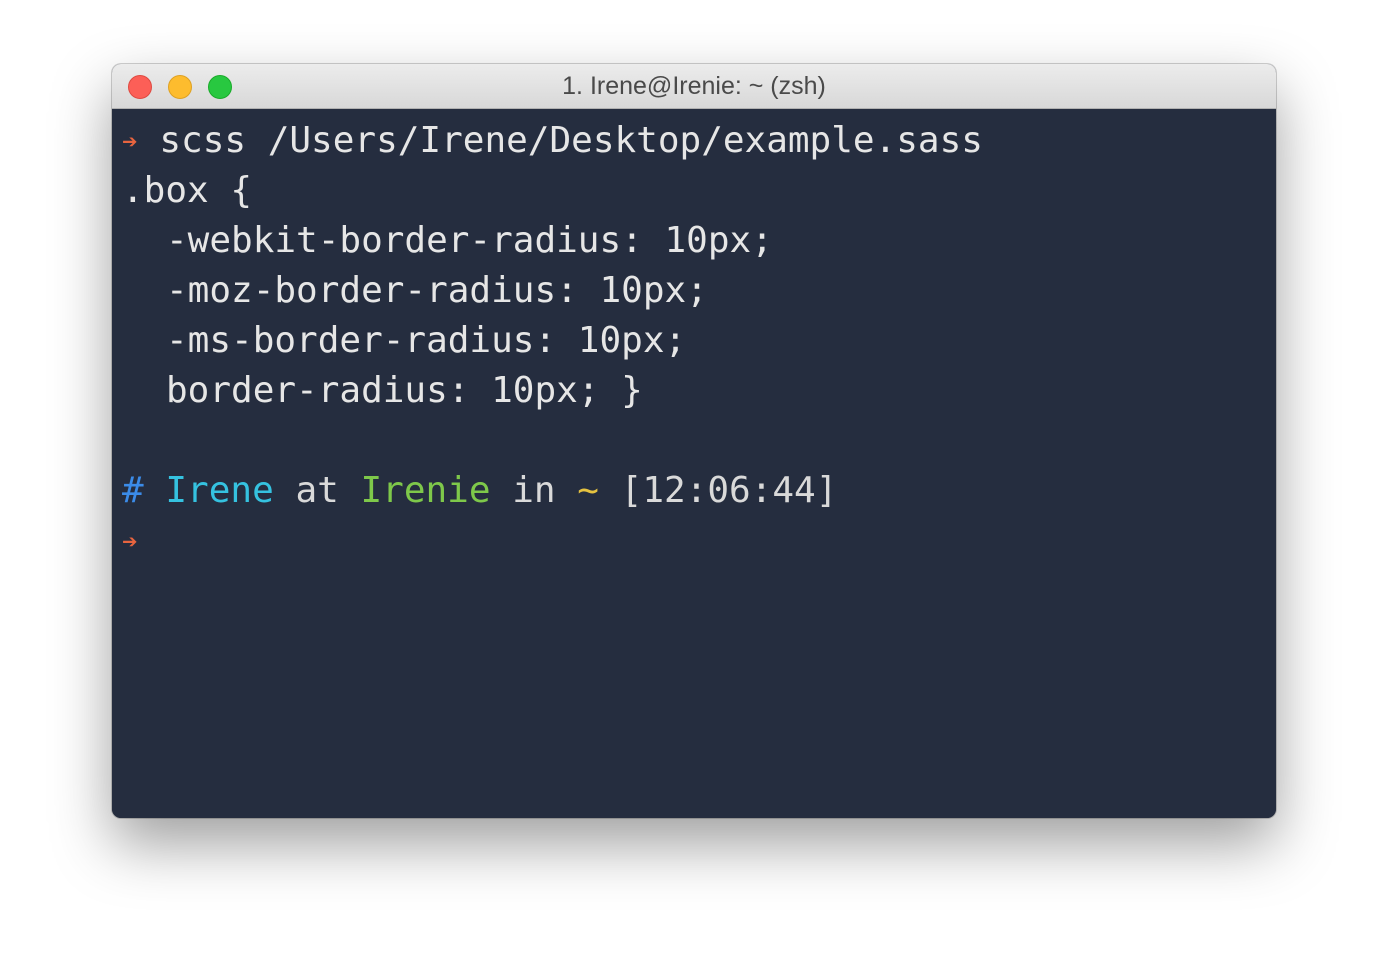  I want to click on window-title: 1. Irene@Irenie: ~ (zsh), so click(694, 86).